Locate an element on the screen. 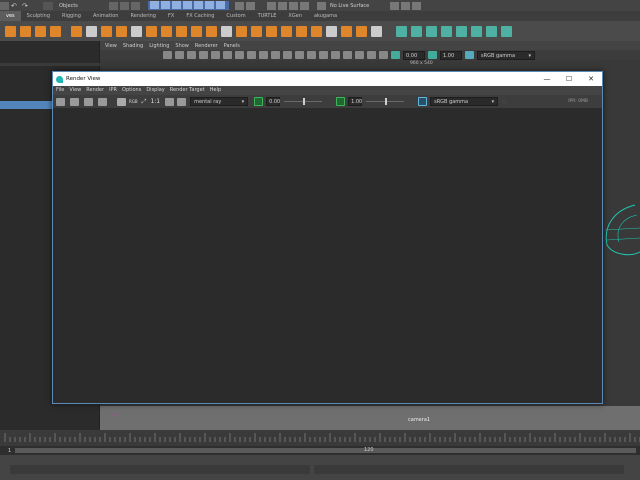  resolution-gate-icon is located at coordinates (323, 55).